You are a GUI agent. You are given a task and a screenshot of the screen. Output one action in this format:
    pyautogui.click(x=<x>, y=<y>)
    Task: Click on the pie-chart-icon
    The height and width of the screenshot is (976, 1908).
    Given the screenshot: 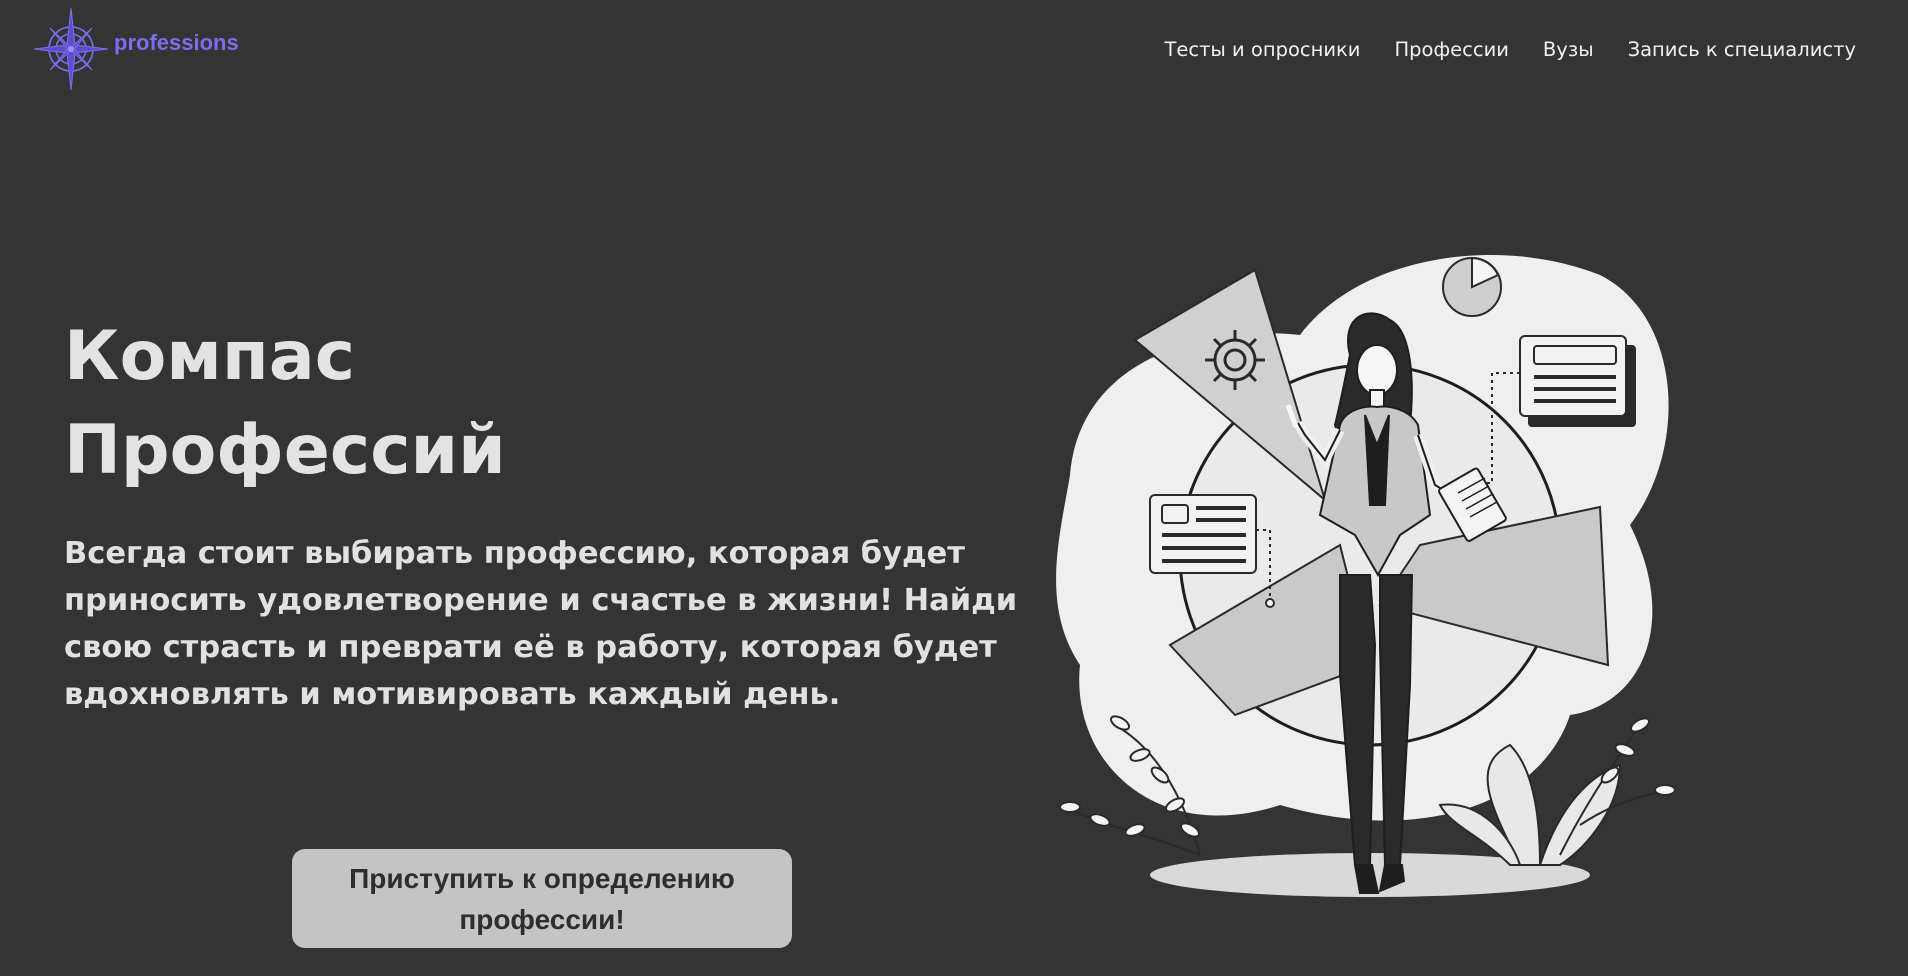 What is the action you would take?
    pyautogui.click(x=1472, y=286)
    